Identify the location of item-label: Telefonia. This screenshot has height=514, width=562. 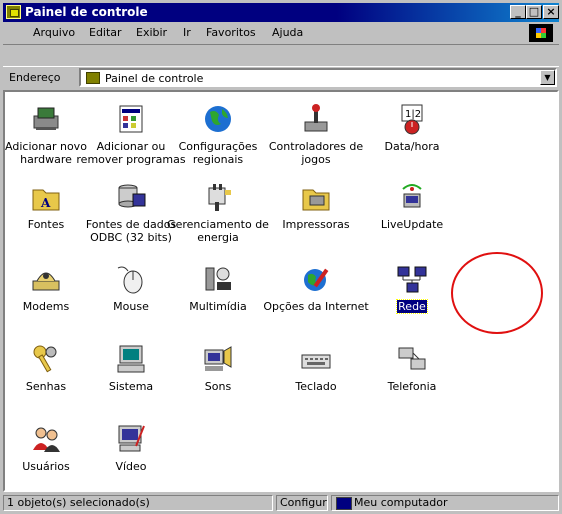
(412, 386).